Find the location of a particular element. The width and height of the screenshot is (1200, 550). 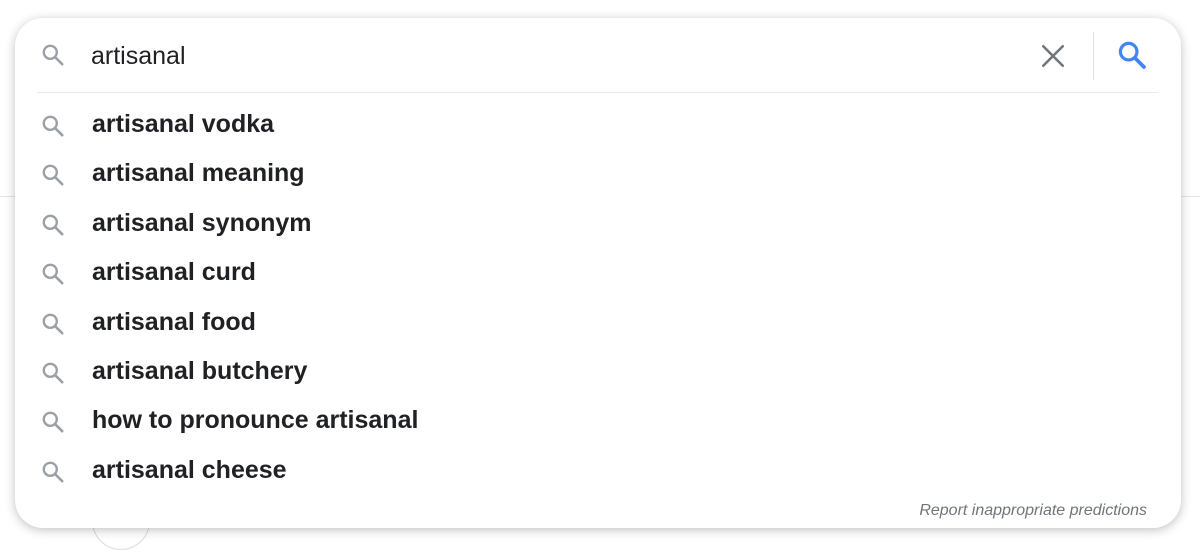

suggestion-text: artisanal butchery is located at coordinates (200, 370).